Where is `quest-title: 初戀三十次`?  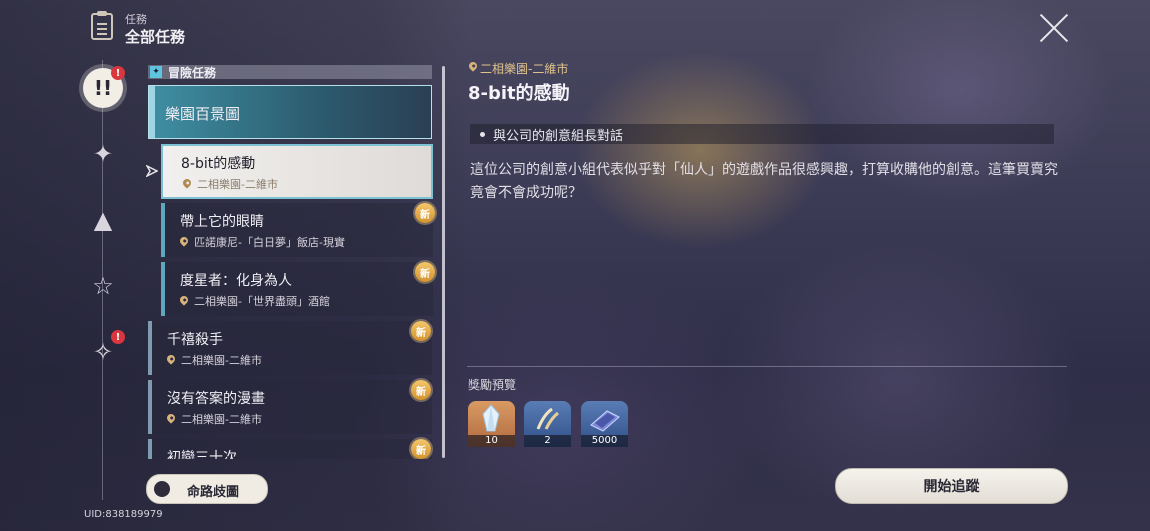
quest-title: 初戀三十次 is located at coordinates (202, 454).